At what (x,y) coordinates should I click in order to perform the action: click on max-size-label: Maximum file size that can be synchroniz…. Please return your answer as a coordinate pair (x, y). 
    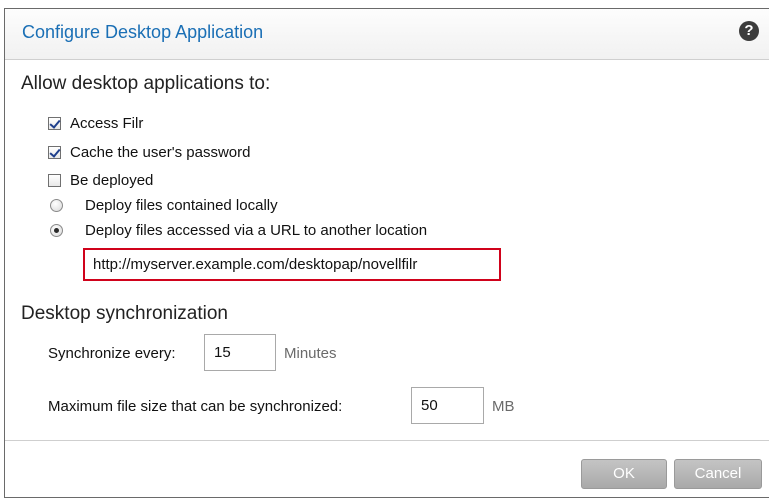
    Looking at the image, I should click on (195, 406).